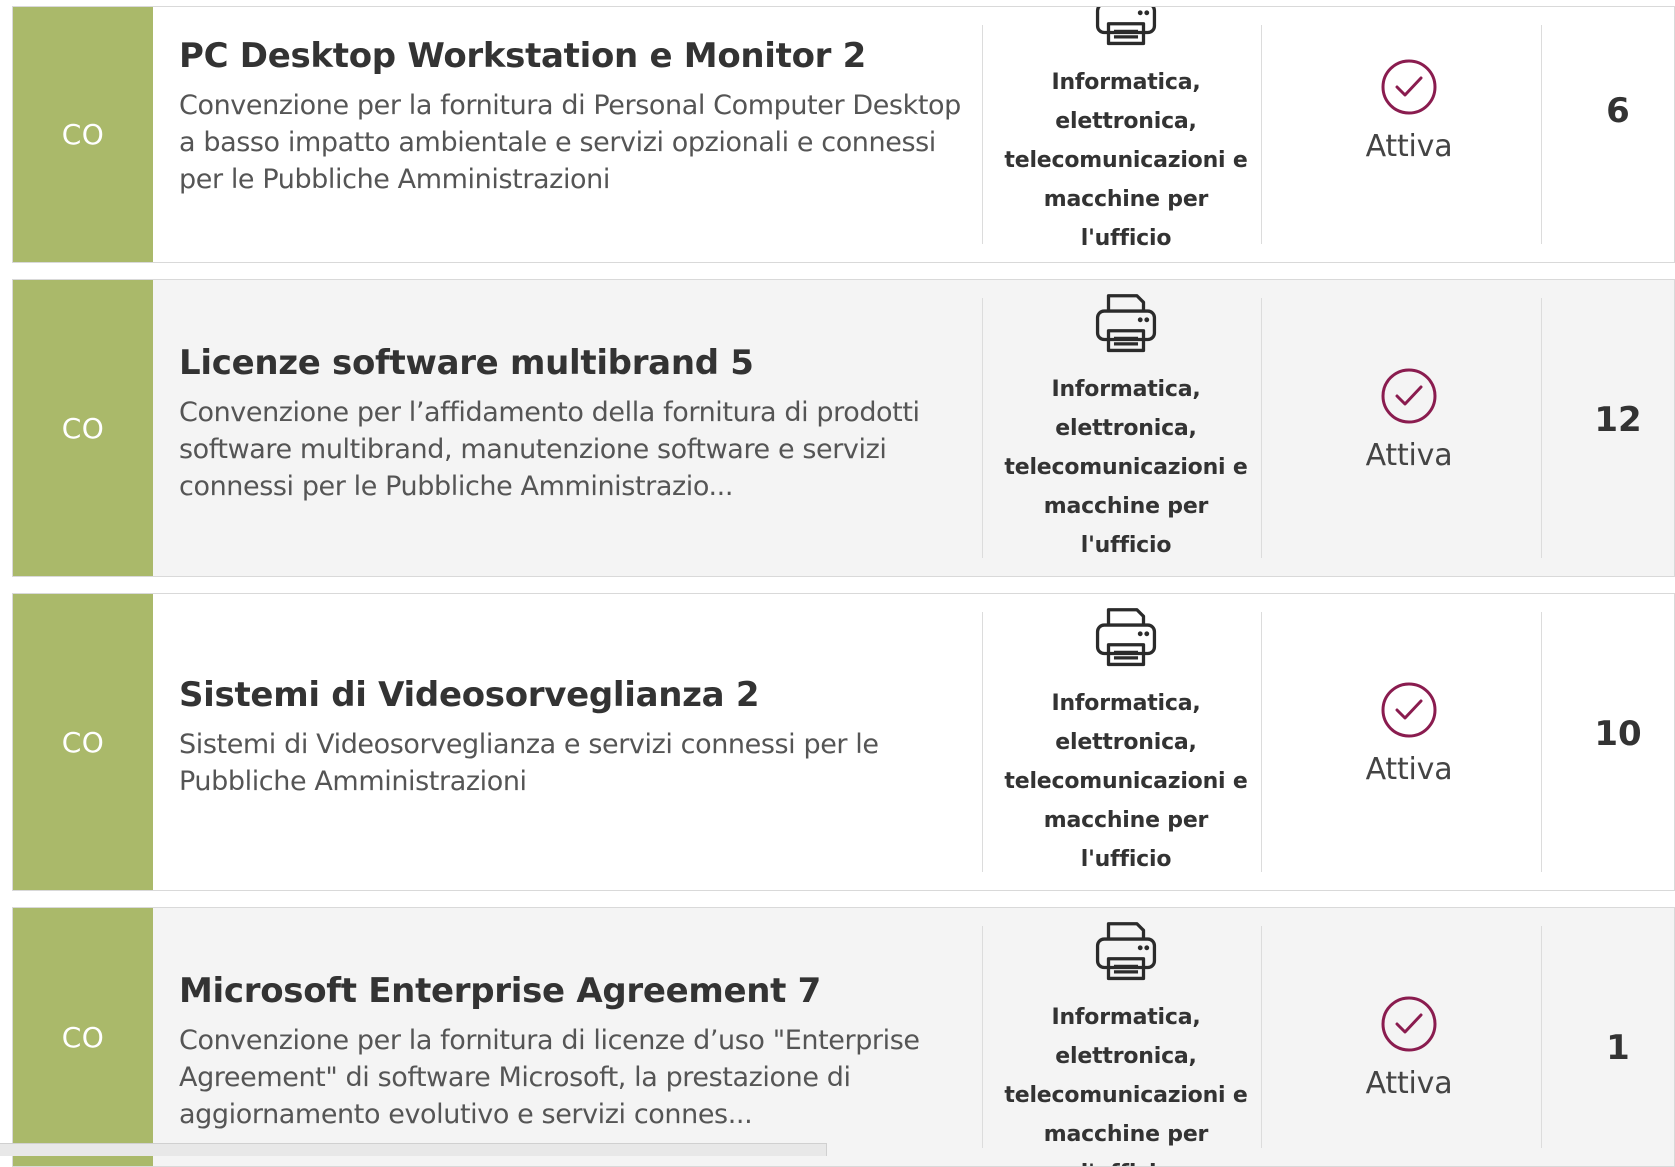  I want to click on item-title: PC Desktop Workstation e Monitor 2, so click(574, 56).